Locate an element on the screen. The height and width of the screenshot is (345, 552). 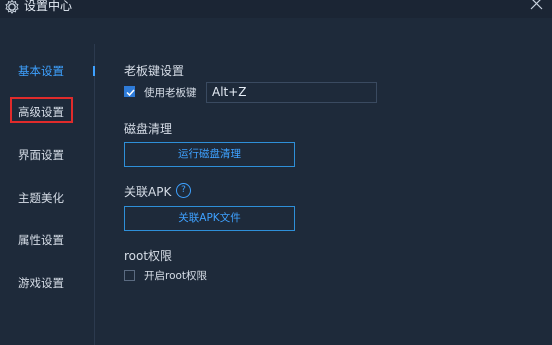
boss-key-checkbox is located at coordinates (129, 91).